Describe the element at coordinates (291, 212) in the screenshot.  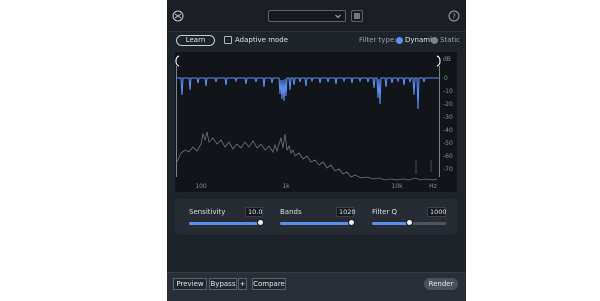
I see `bands-label: Bands` at that location.